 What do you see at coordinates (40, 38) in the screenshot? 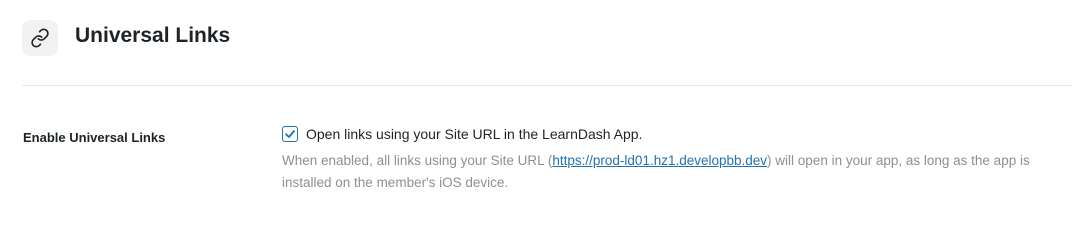
I see `link-icon` at bounding box center [40, 38].